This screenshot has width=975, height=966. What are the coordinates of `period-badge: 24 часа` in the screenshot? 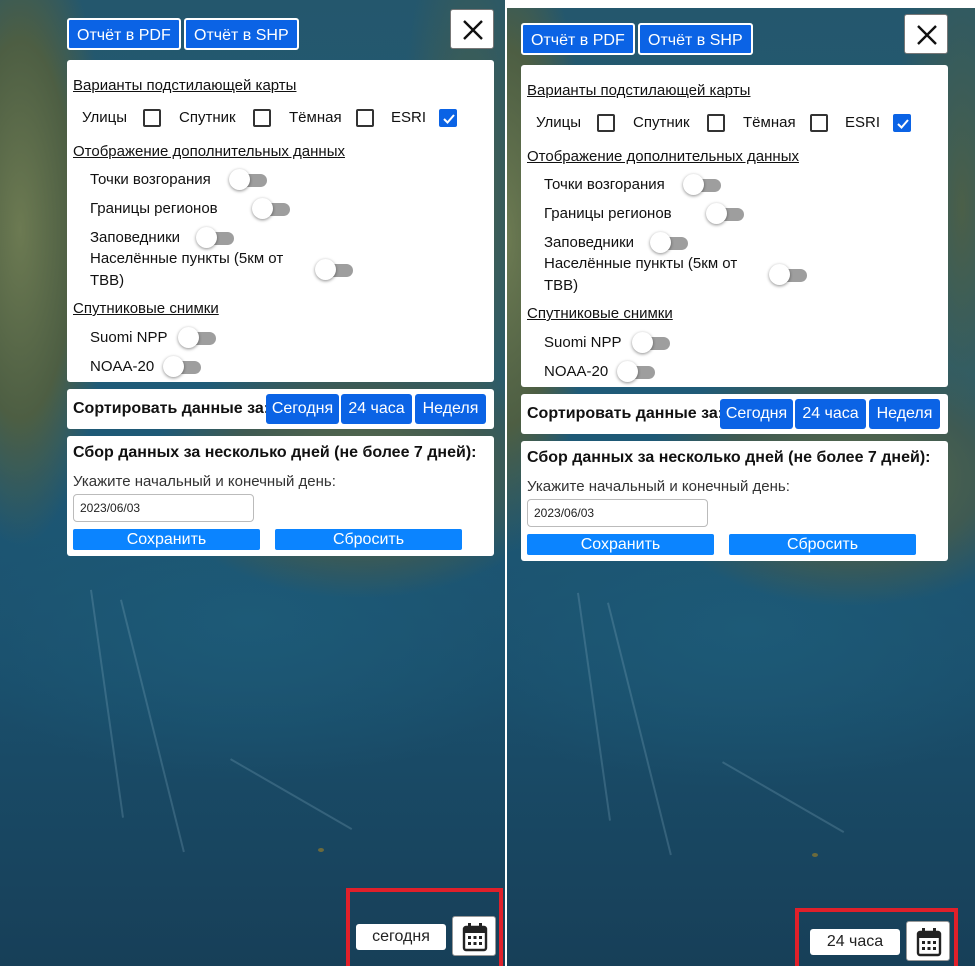 It's located at (855, 942).